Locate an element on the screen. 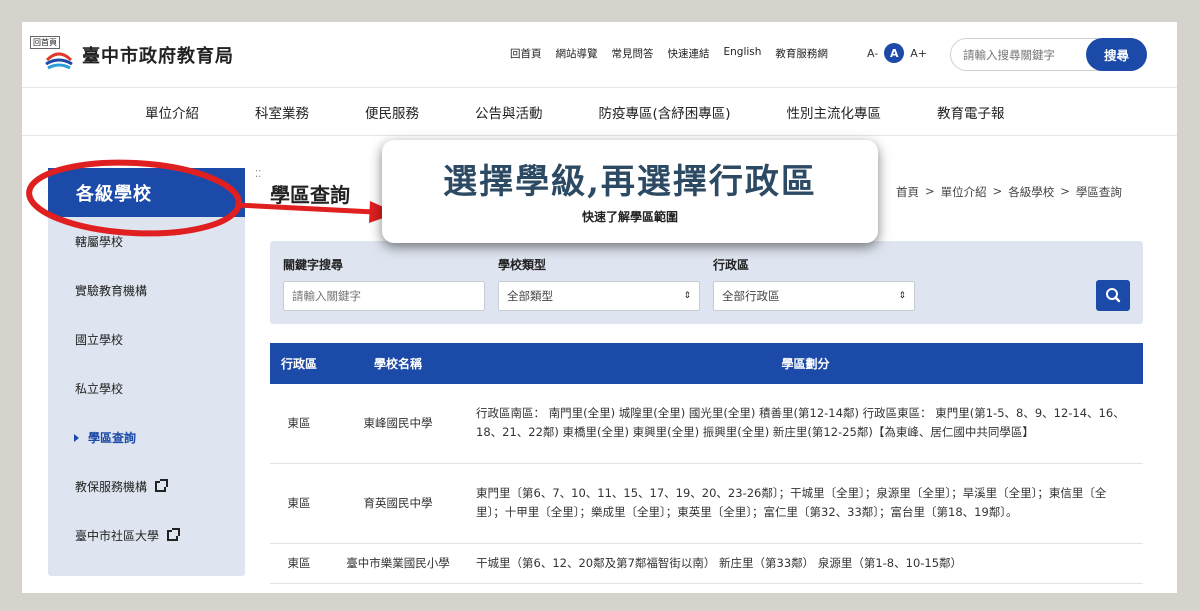 The image size is (1200, 611). nav-item-announcements: 公告與活動 is located at coordinates (509, 112).